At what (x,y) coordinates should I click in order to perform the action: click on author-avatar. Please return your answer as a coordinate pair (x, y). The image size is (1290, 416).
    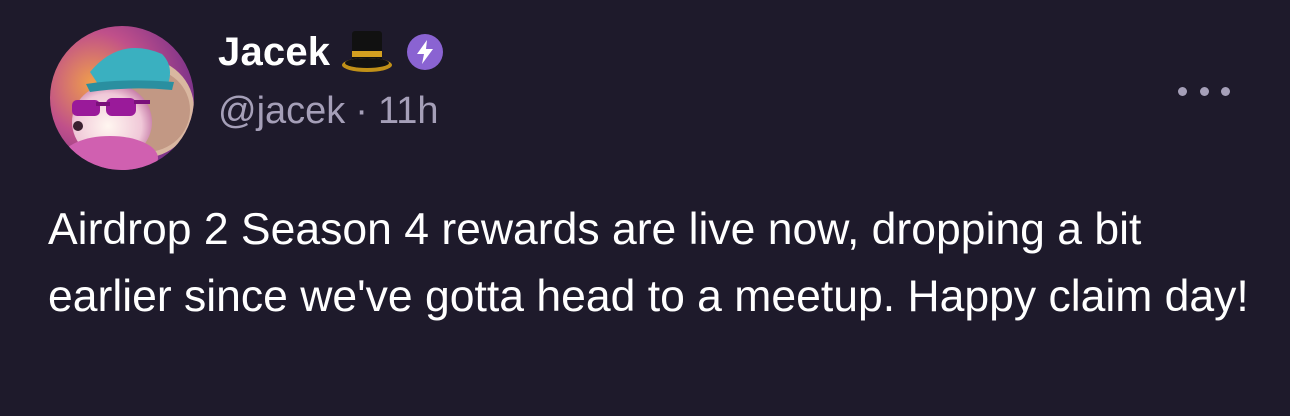
    Looking at the image, I should click on (122, 98).